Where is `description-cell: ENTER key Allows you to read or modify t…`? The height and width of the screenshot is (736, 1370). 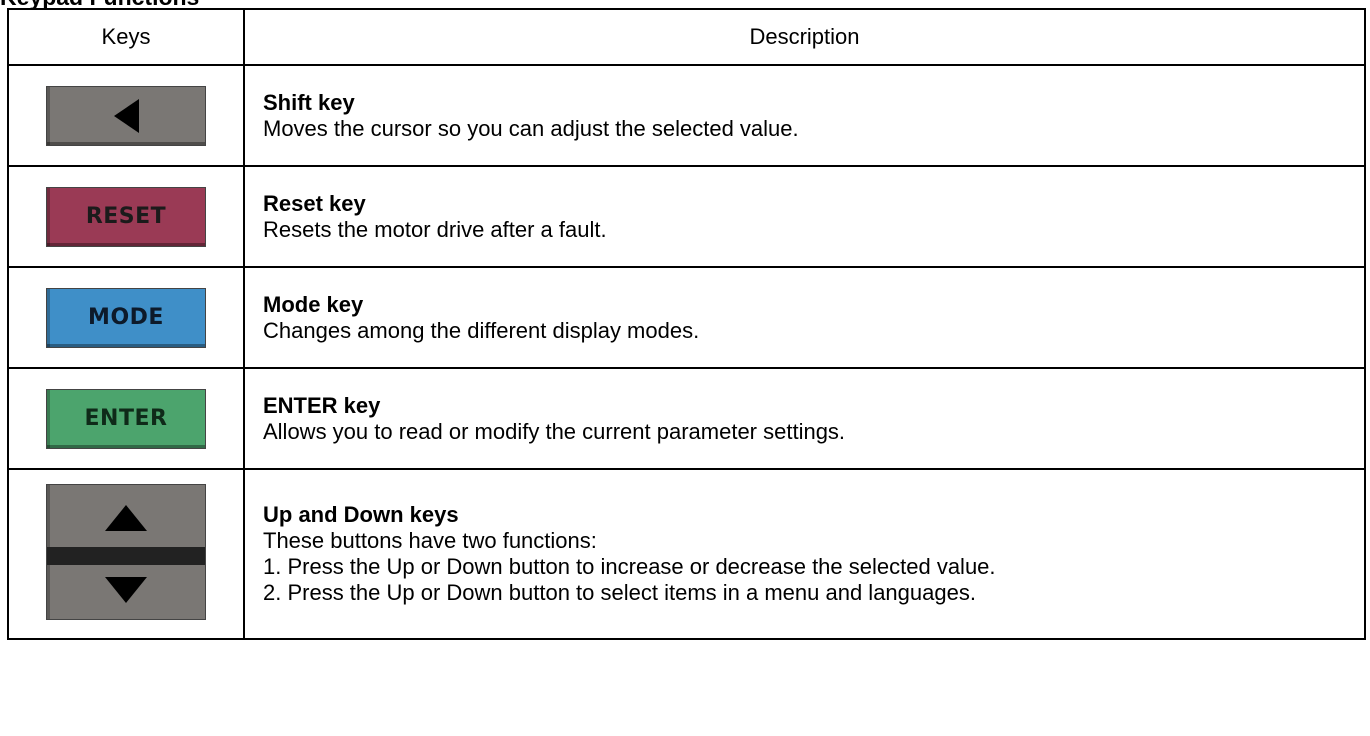
description-cell: ENTER key Allows you to read or modify t… is located at coordinates (804, 418).